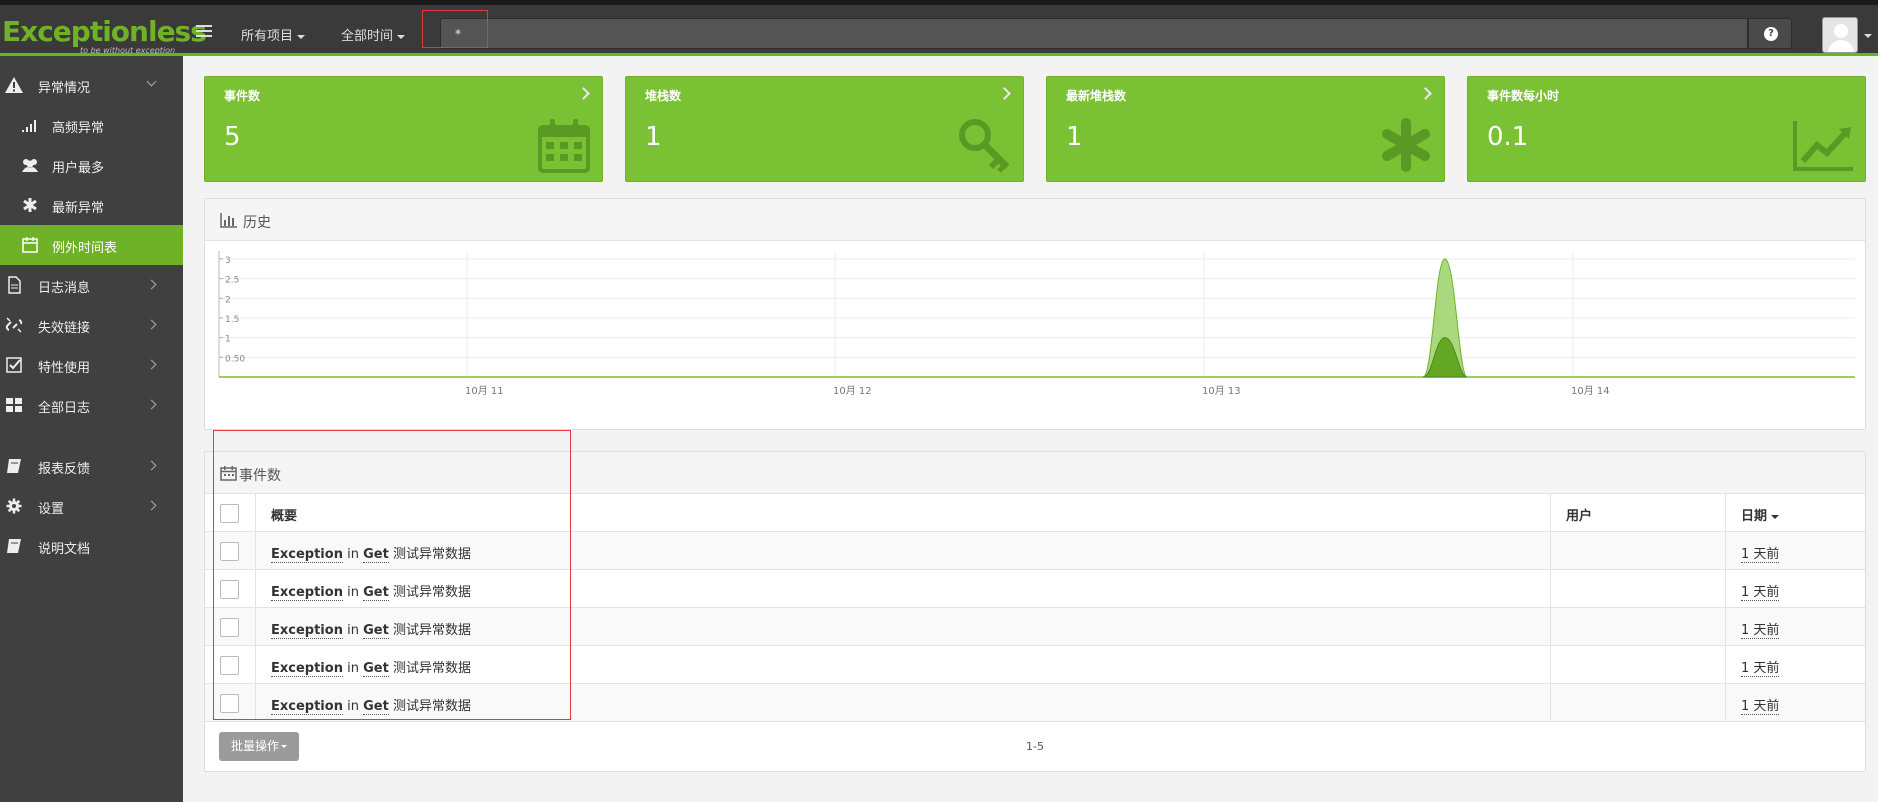 The image size is (1878, 802). Describe the element at coordinates (91, 165) in the screenshot. I see `sidebar-item-most-users: 用户最多` at that location.